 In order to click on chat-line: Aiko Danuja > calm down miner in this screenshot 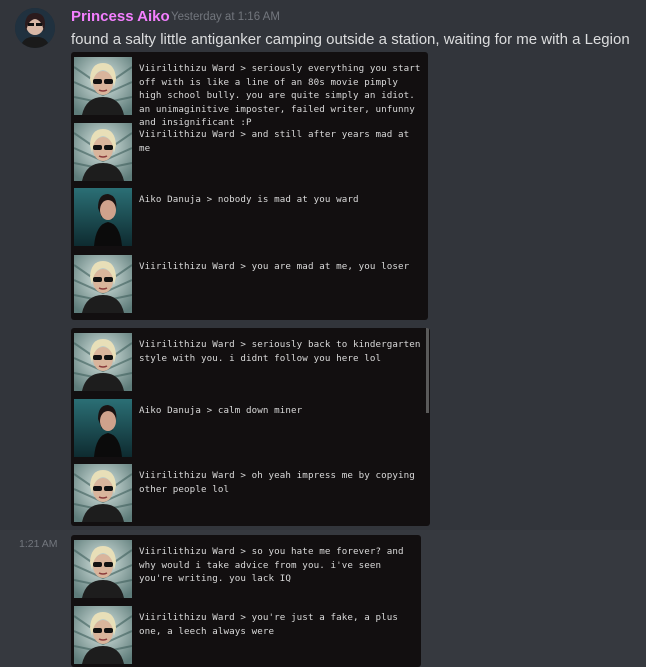, I will do `click(250, 428)`.